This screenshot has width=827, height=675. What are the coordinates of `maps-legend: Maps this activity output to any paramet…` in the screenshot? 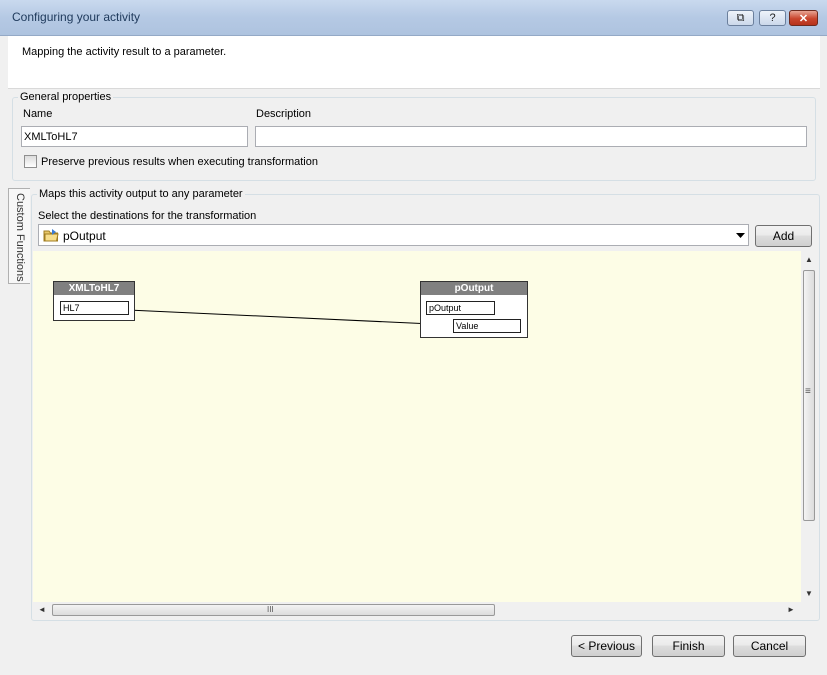 It's located at (141, 194).